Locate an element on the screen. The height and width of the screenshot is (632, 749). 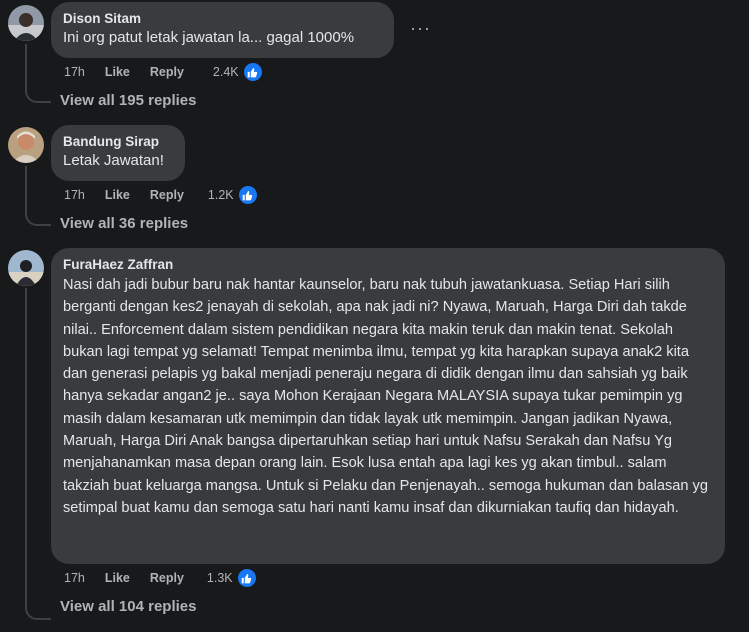
comment-actions: 17h Like Reply 1.2K is located at coordinates (161, 195).